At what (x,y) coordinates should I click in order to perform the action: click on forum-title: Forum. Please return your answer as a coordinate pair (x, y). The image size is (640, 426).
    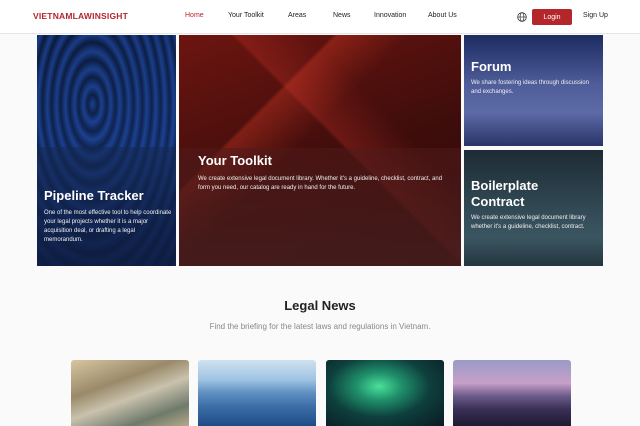
    Looking at the image, I should click on (491, 66).